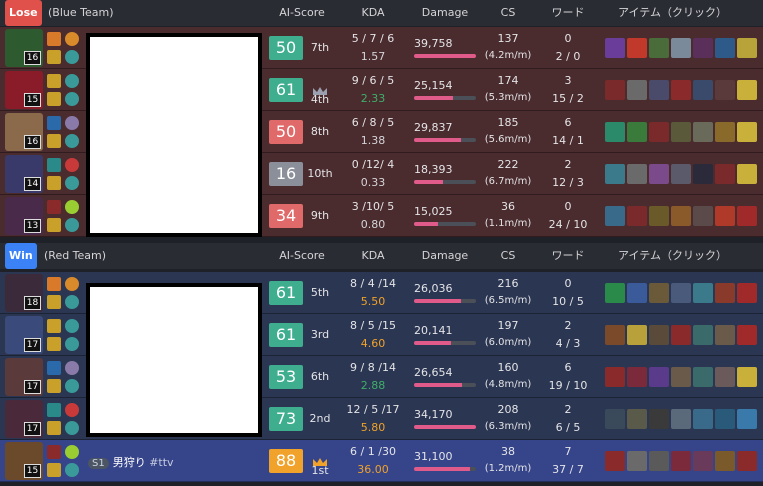 Image resolution: width=763 pixels, height=486 pixels. What do you see at coordinates (434, 98) in the screenshot?
I see `damage-bar-fill` at bounding box center [434, 98].